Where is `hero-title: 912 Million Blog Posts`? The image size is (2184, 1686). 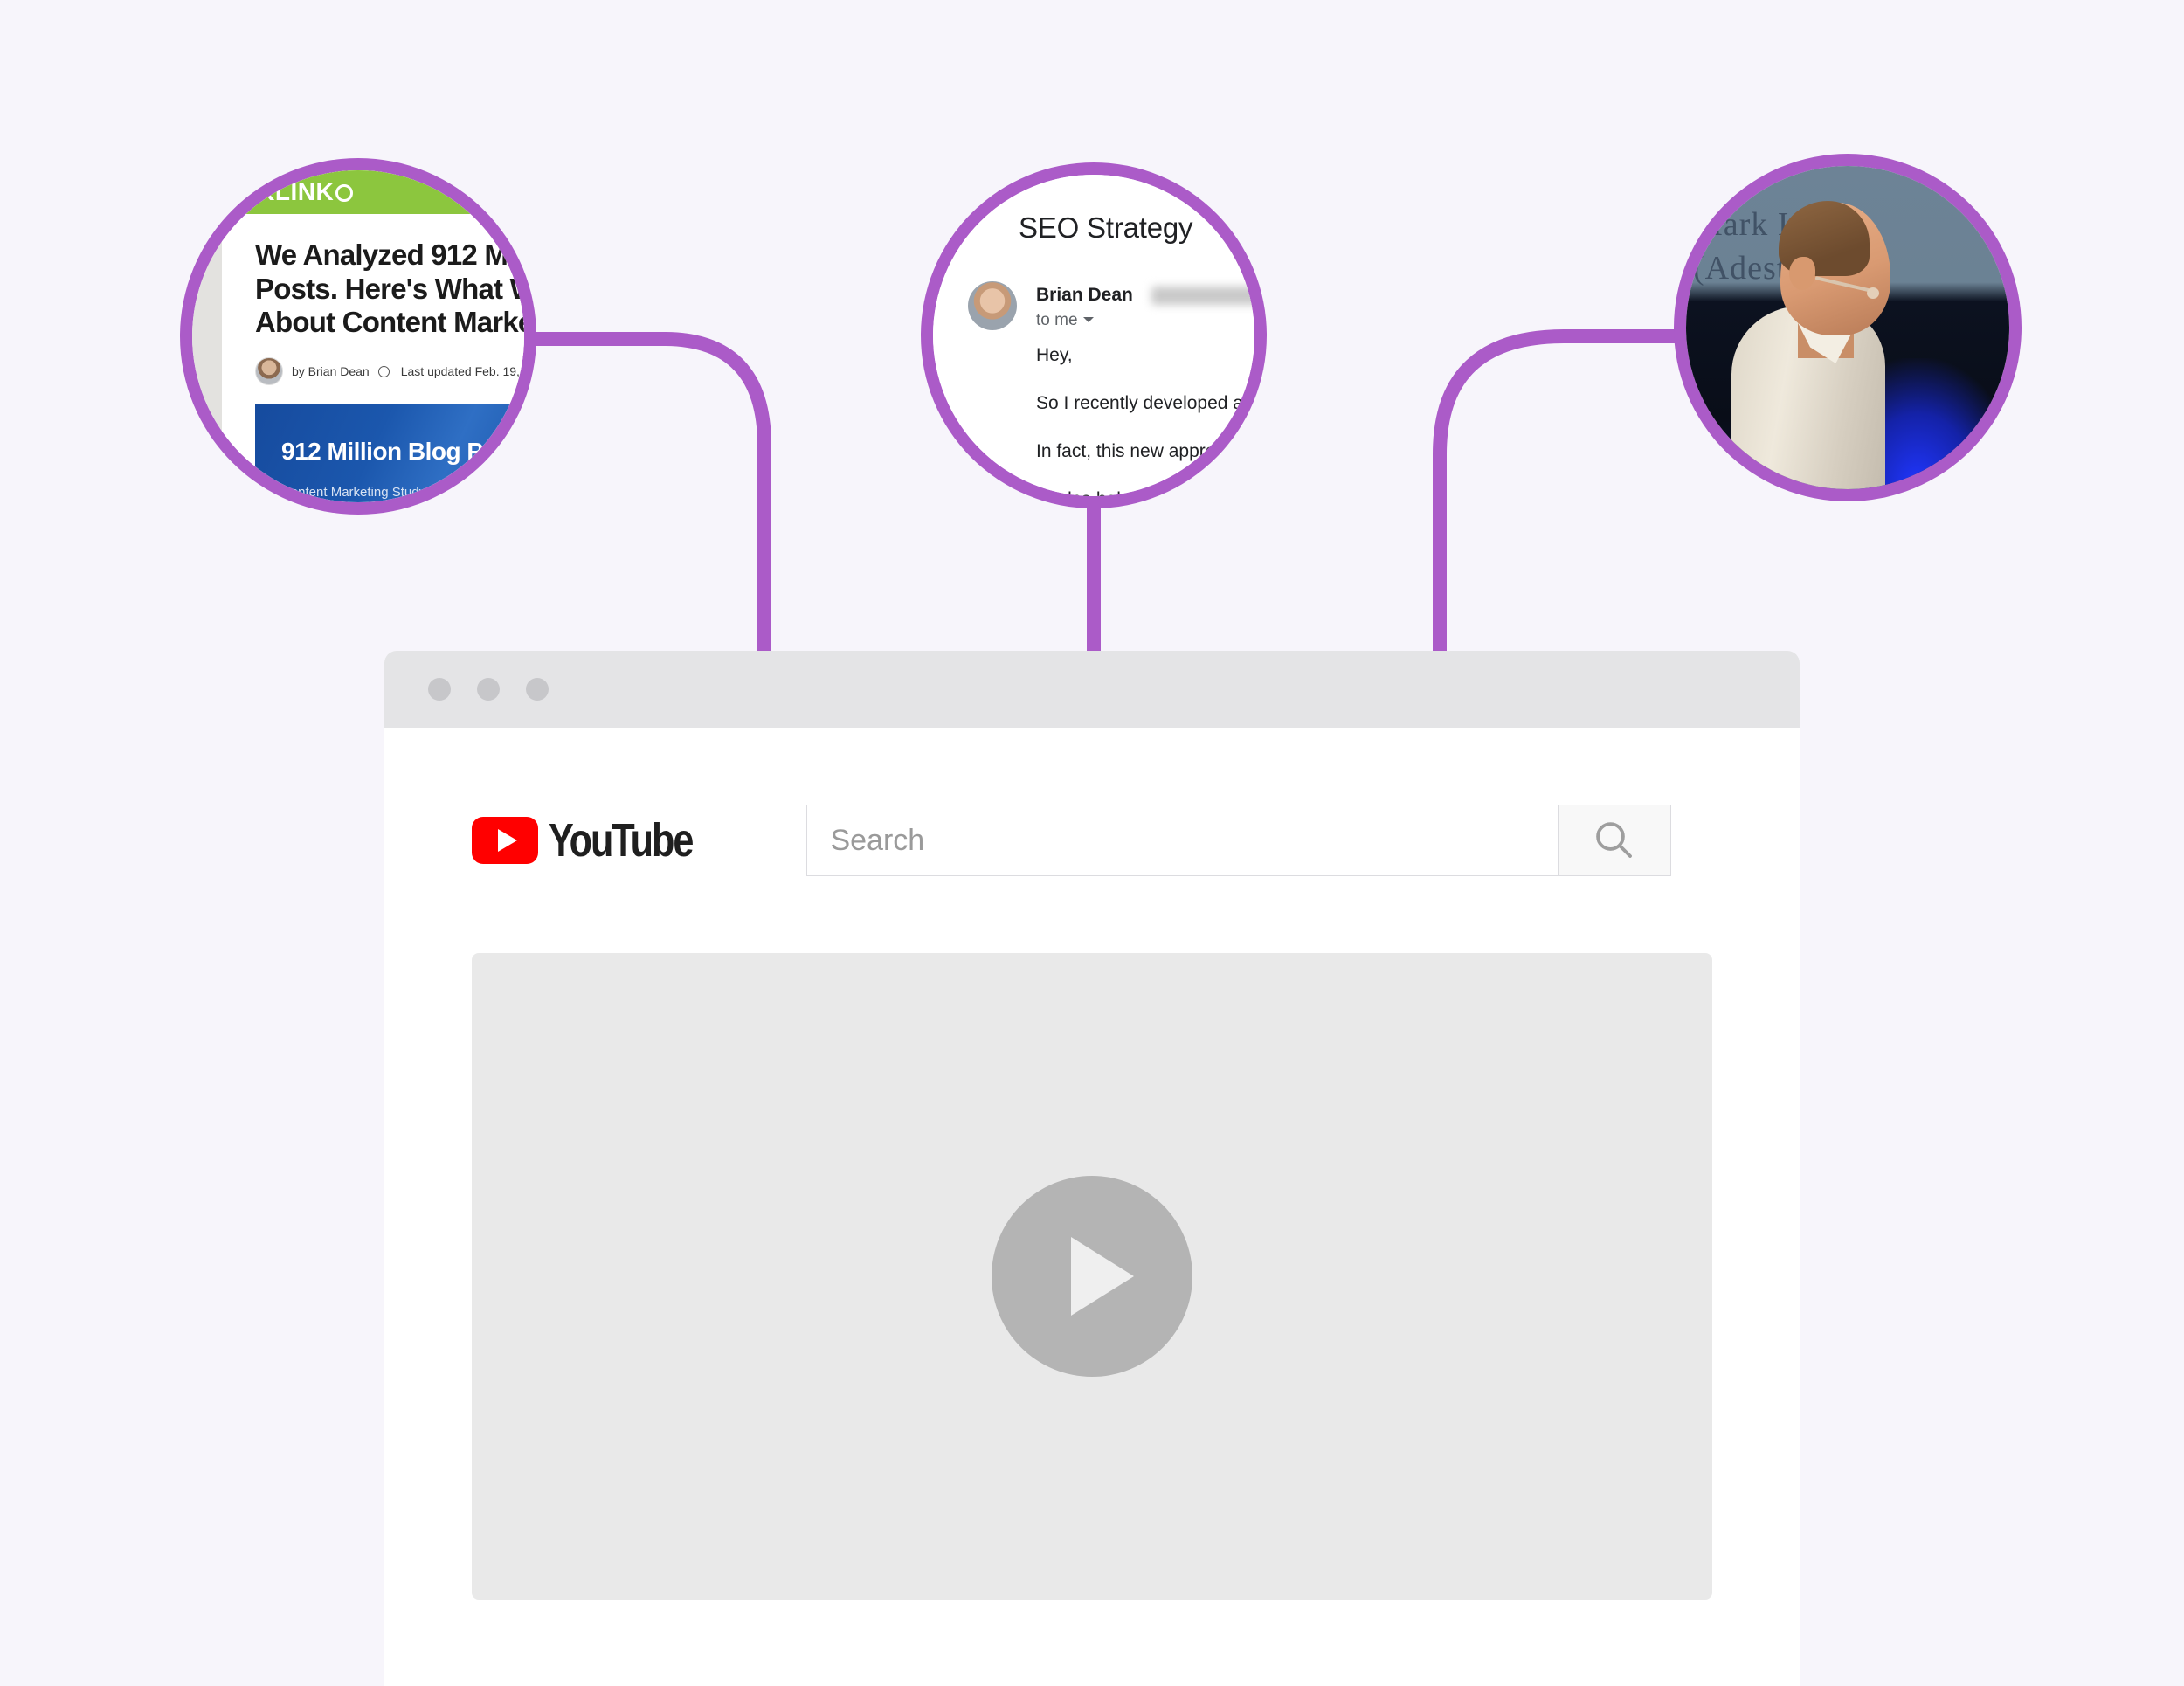
hero-title: 912 Million Blog Posts is located at coordinates (402, 451).